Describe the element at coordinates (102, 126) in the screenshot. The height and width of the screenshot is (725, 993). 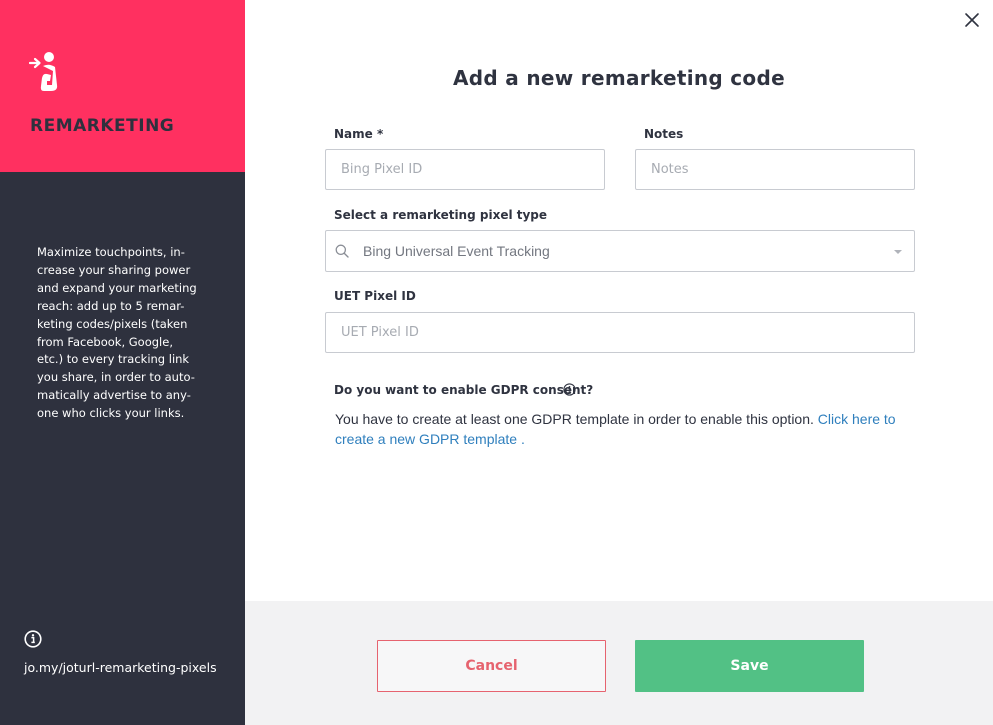
I see `sidebar-title: REMARKETING` at that location.